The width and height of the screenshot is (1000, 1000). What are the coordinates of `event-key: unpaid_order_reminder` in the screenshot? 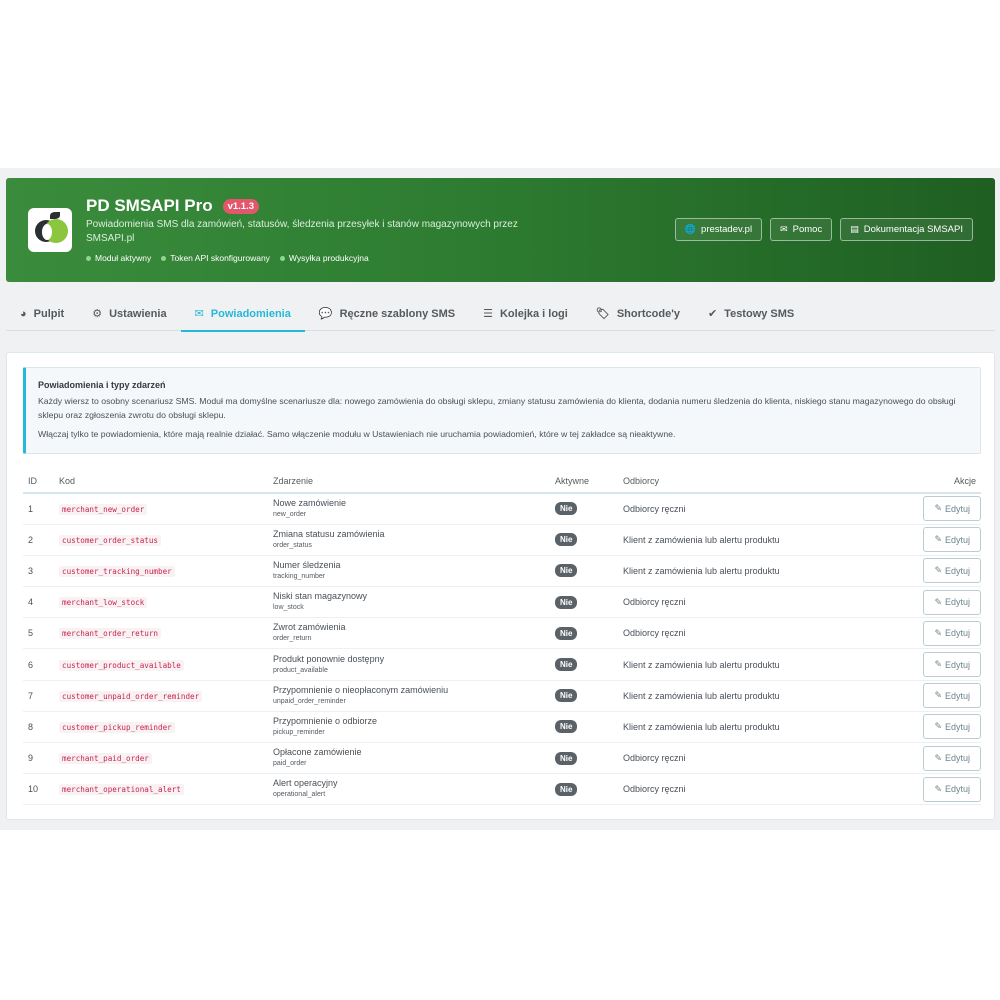 It's located at (309, 701).